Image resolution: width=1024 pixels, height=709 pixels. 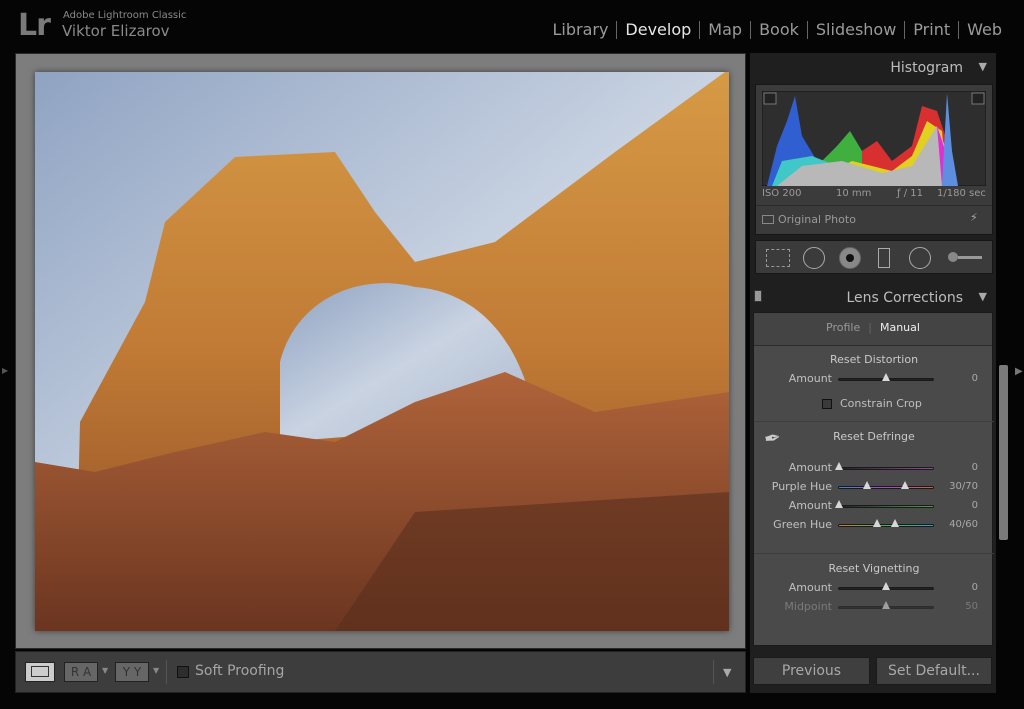 What do you see at coordinates (810, 467) in the screenshot?
I see `purple-amount-label: Amount` at bounding box center [810, 467].